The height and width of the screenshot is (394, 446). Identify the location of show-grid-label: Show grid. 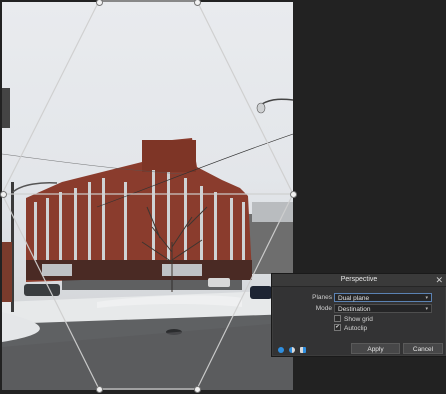
(358, 319).